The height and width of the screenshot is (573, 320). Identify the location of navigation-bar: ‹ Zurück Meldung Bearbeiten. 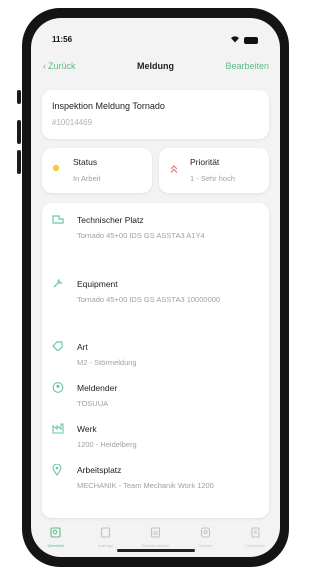
(155, 70).